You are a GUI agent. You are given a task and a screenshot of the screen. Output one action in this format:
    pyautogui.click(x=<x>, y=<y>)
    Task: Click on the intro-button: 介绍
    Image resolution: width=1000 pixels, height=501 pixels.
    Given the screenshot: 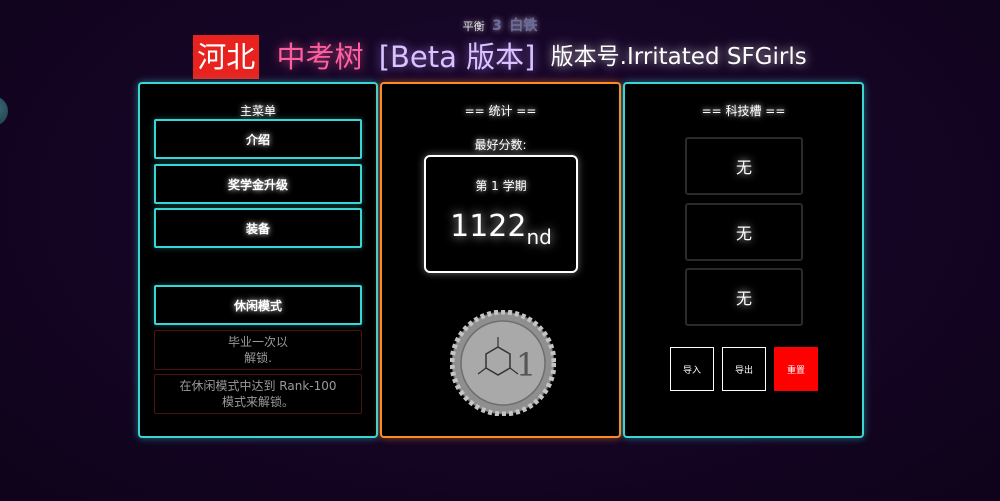 What is the action you would take?
    pyautogui.click(x=258, y=139)
    